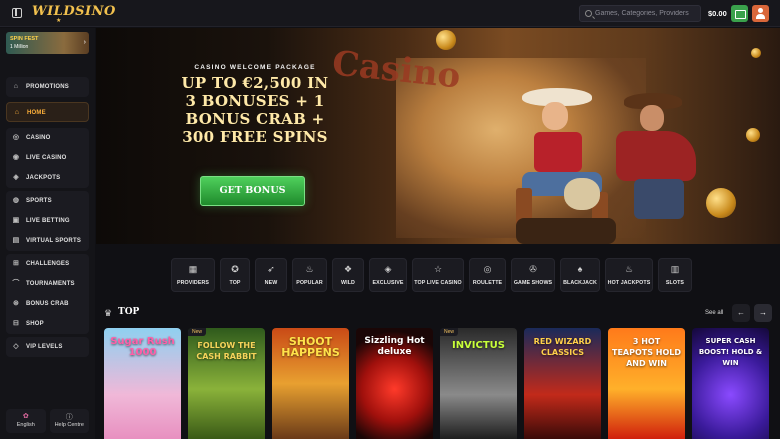  What do you see at coordinates (533, 275) in the screenshot?
I see `category-game-shows: ✇ GAME SHOWS` at bounding box center [533, 275].